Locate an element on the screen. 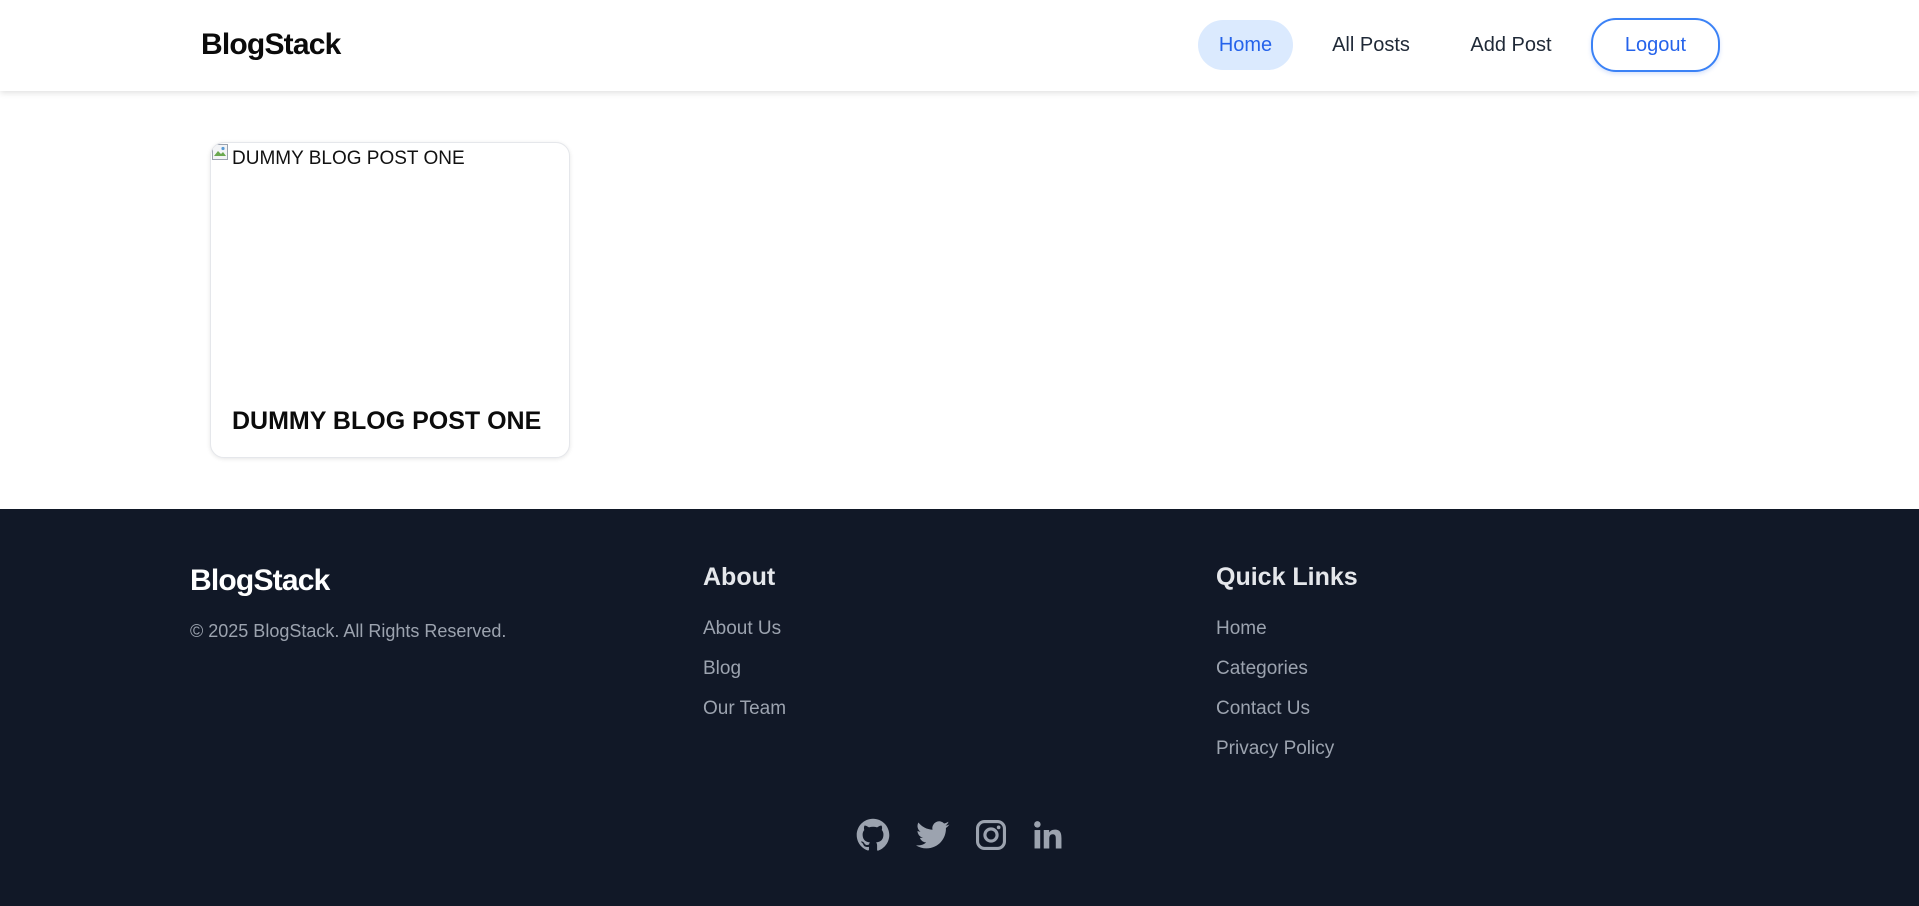  footer-link-about-us: About Us is located at coordinates (744, 637).